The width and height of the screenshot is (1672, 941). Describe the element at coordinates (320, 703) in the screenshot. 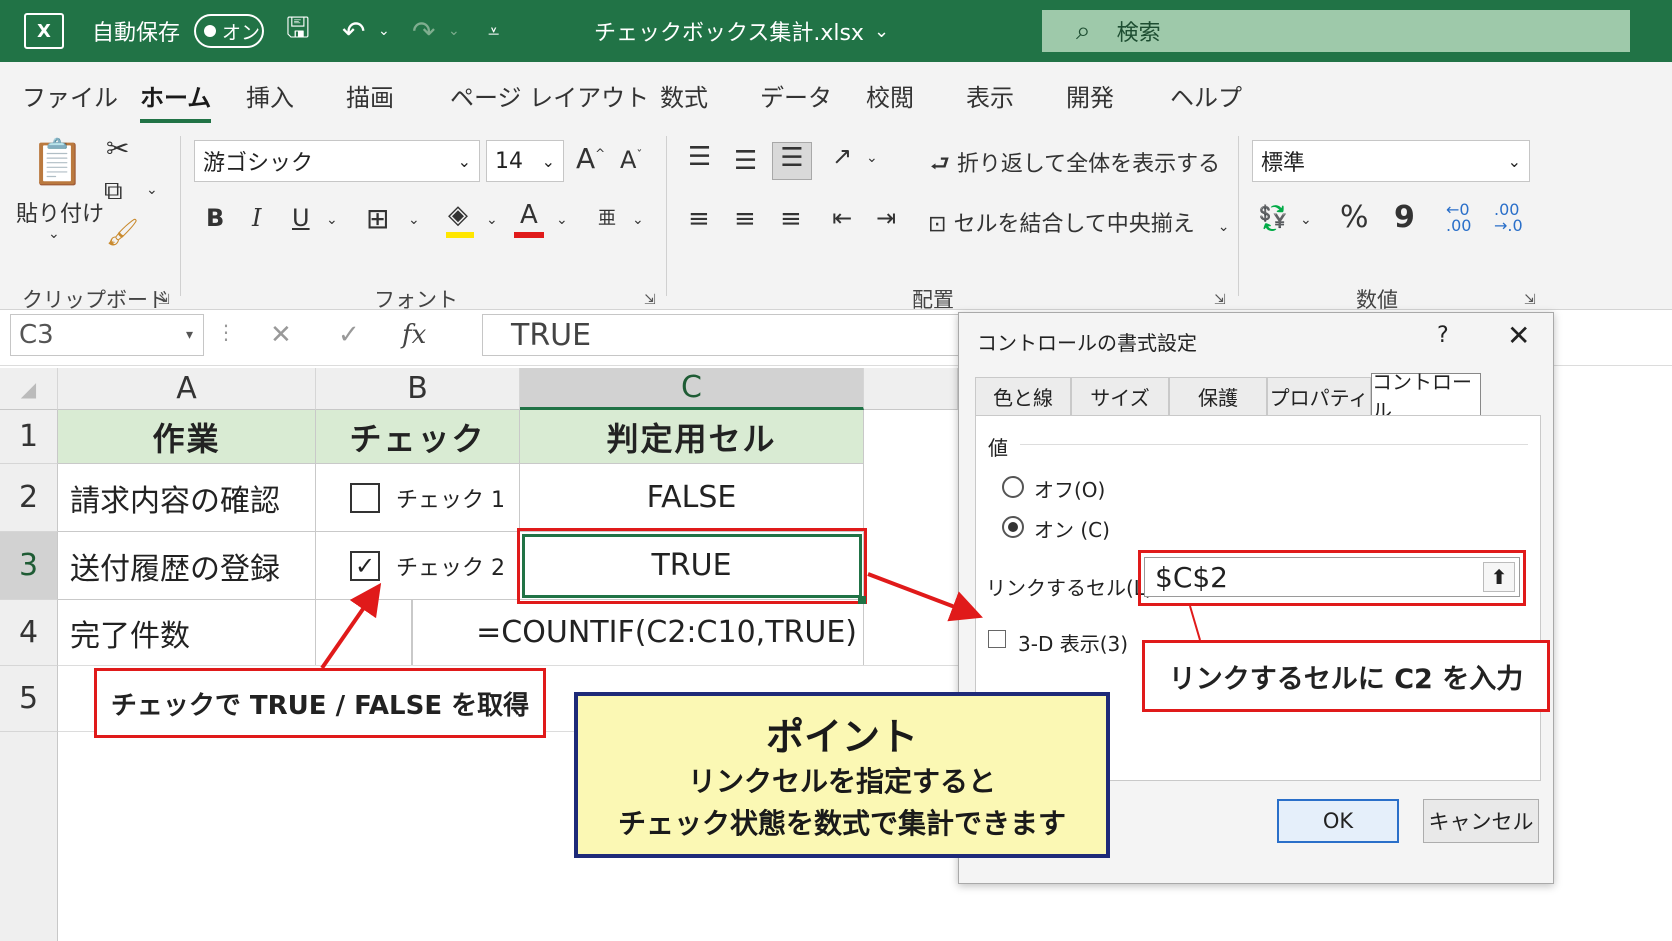

I see `checkbox-callout: チェックで TRUE / FALSE を取得` at that location.